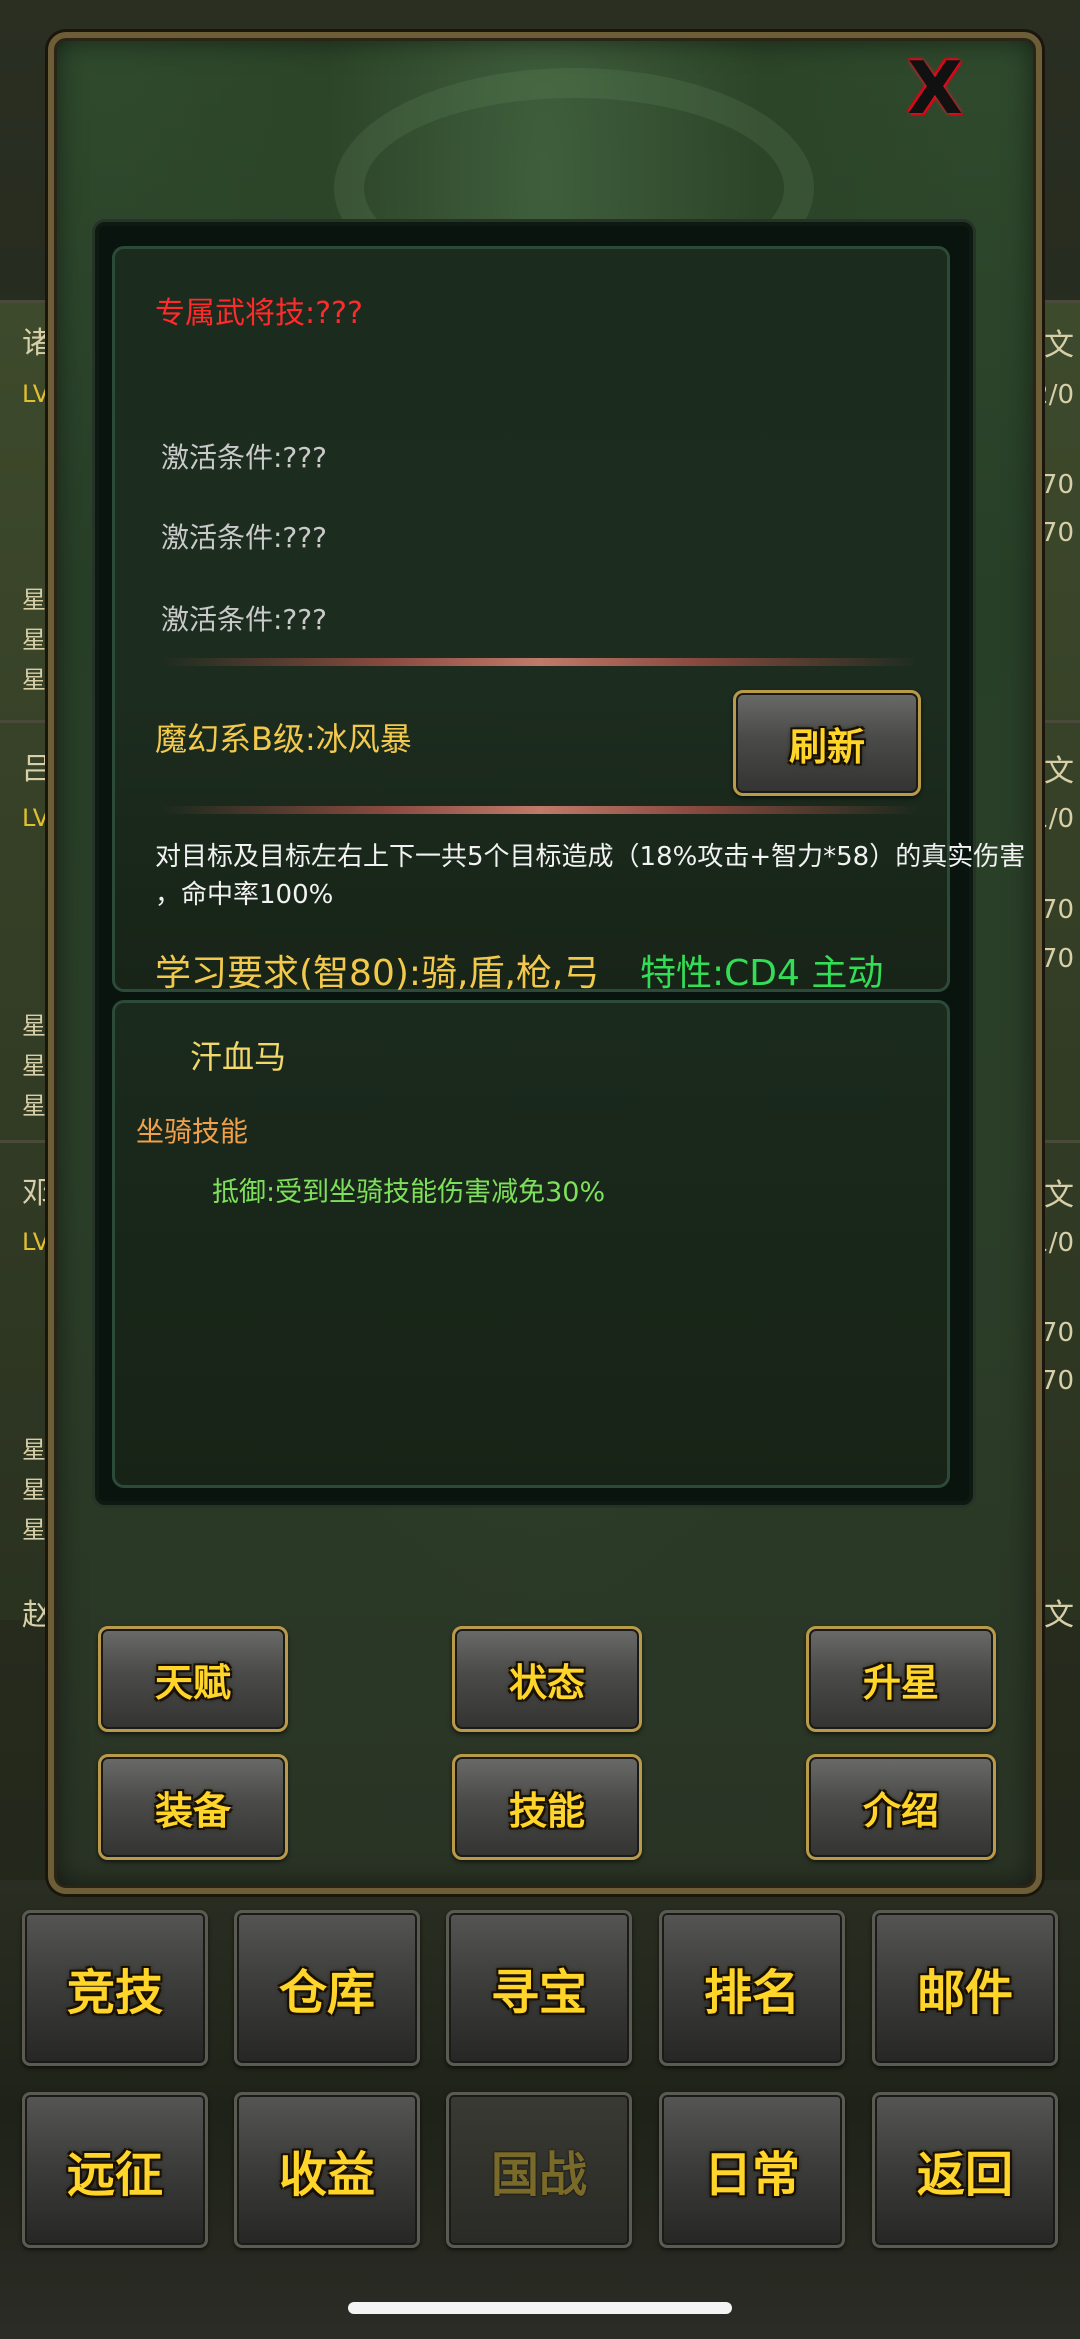 The height and width of the screenshot is (2339, 1080). I want to click on skill-name: 魔幻系B级:冰风暴, so click(283, 739).